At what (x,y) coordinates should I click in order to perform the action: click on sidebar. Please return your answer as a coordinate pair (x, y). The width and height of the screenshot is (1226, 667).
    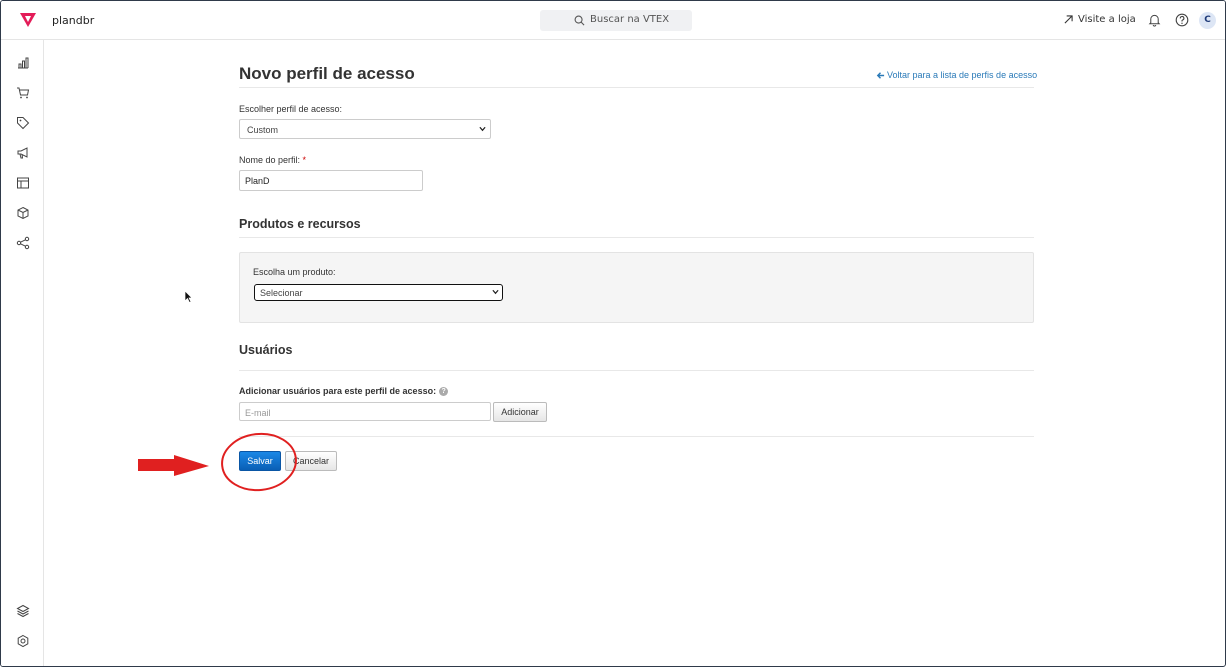
    Looking at the image, I should click on (22, 353).